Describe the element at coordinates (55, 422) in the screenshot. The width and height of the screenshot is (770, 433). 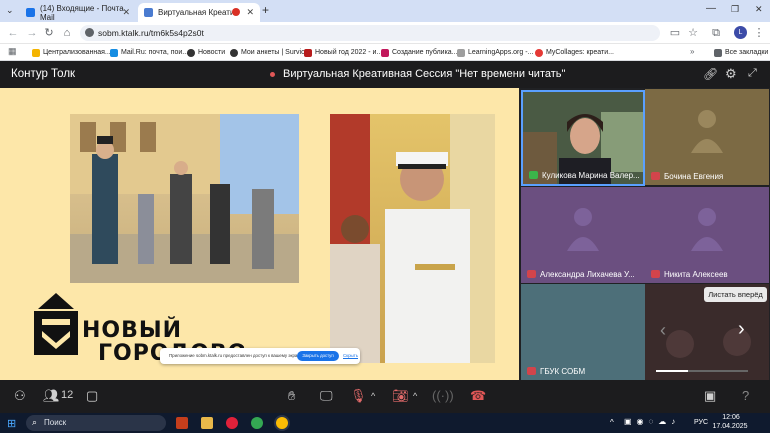
I see `search-placeholder: Поиск` at that location.